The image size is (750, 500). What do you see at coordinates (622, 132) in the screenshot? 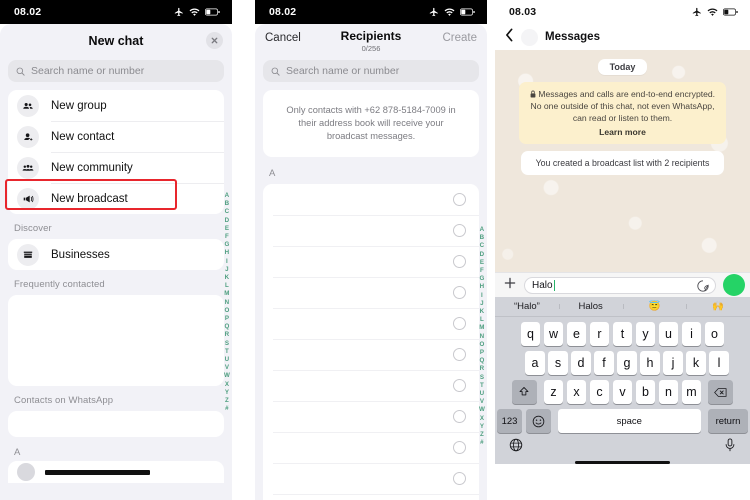
I see `learn-more-link: Learn more` at bounding box center [622, 132].